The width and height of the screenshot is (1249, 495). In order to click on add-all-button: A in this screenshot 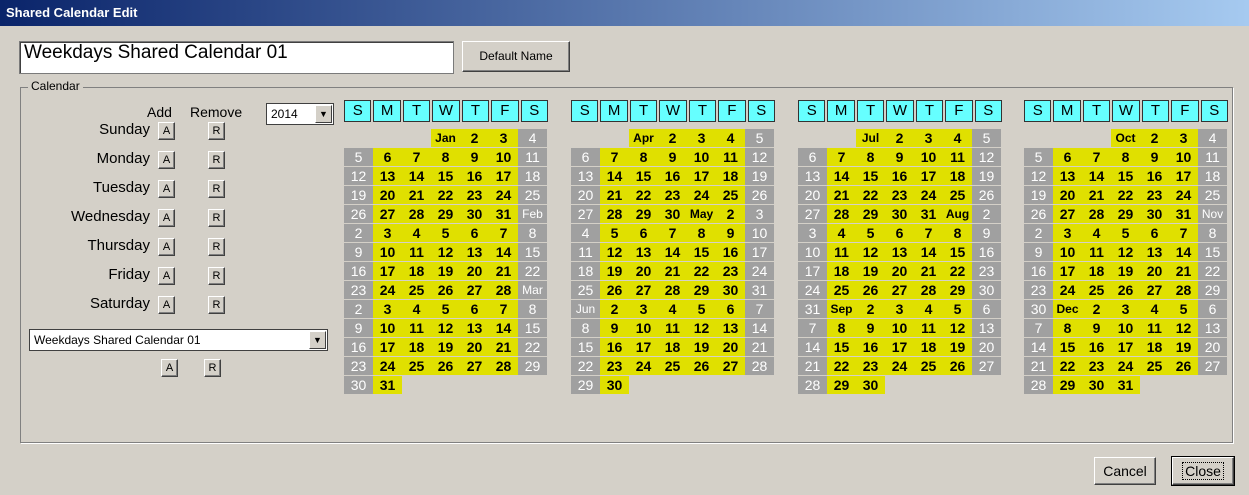, I will do `click(169, 368)`.